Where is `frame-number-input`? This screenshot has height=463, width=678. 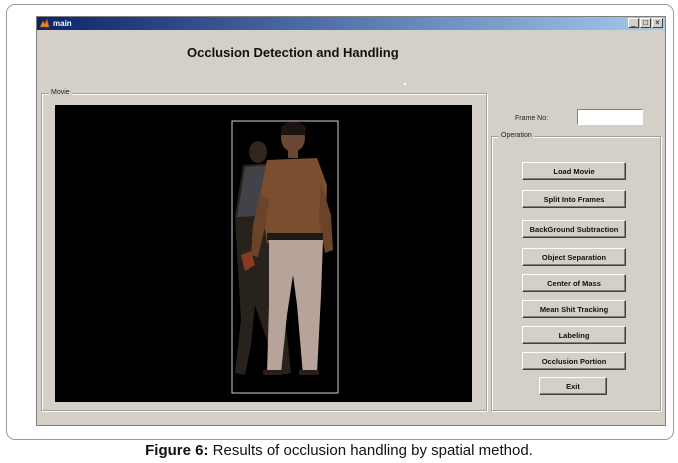 frame-number-input is located at coordinates (610, 117).